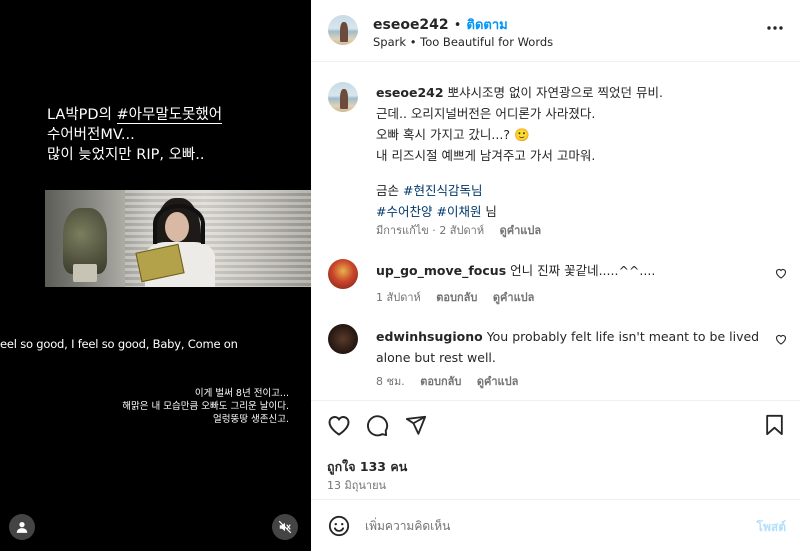 The height and width of the screenshot is (551, 800). I want to click on caption-meta: มีการแก้ไข · 2 สัปดาห์ ดูคำแปล, so click(459, 230).